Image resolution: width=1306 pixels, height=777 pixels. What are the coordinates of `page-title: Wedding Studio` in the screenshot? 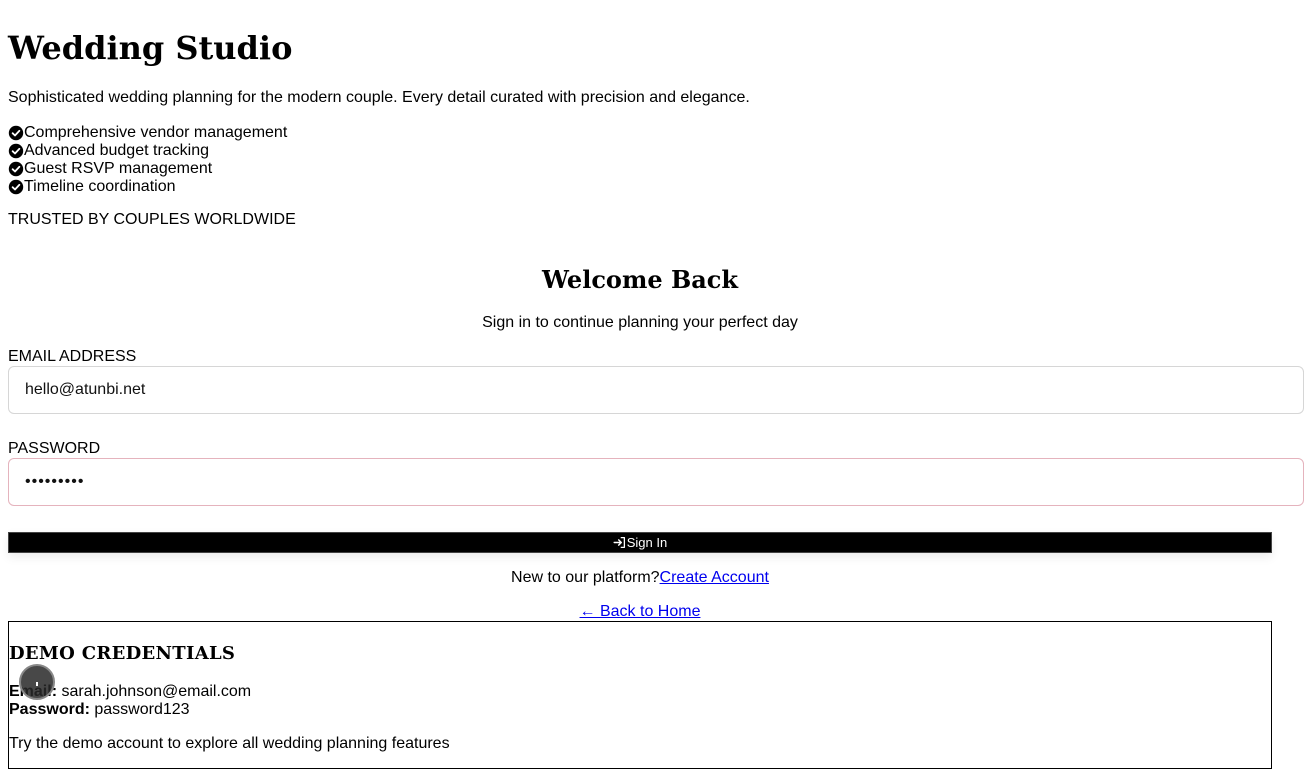 It's located at (150, 48).